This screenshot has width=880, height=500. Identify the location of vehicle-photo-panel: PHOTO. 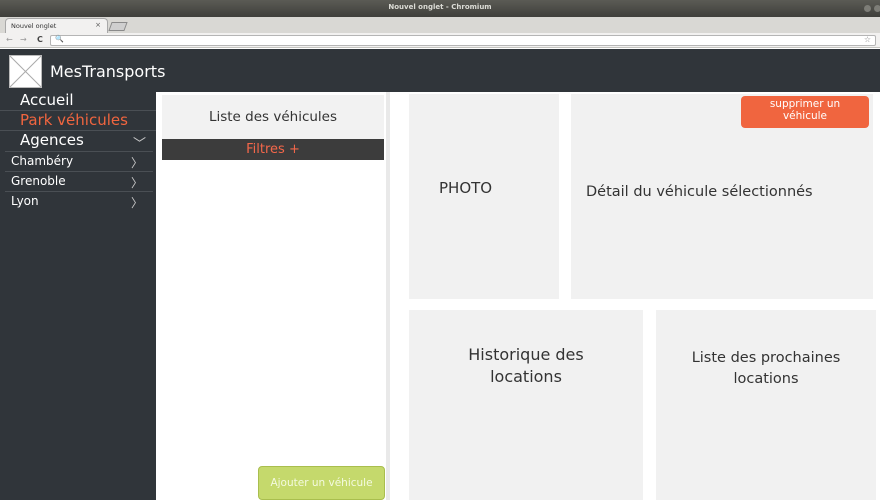
(484, 196).